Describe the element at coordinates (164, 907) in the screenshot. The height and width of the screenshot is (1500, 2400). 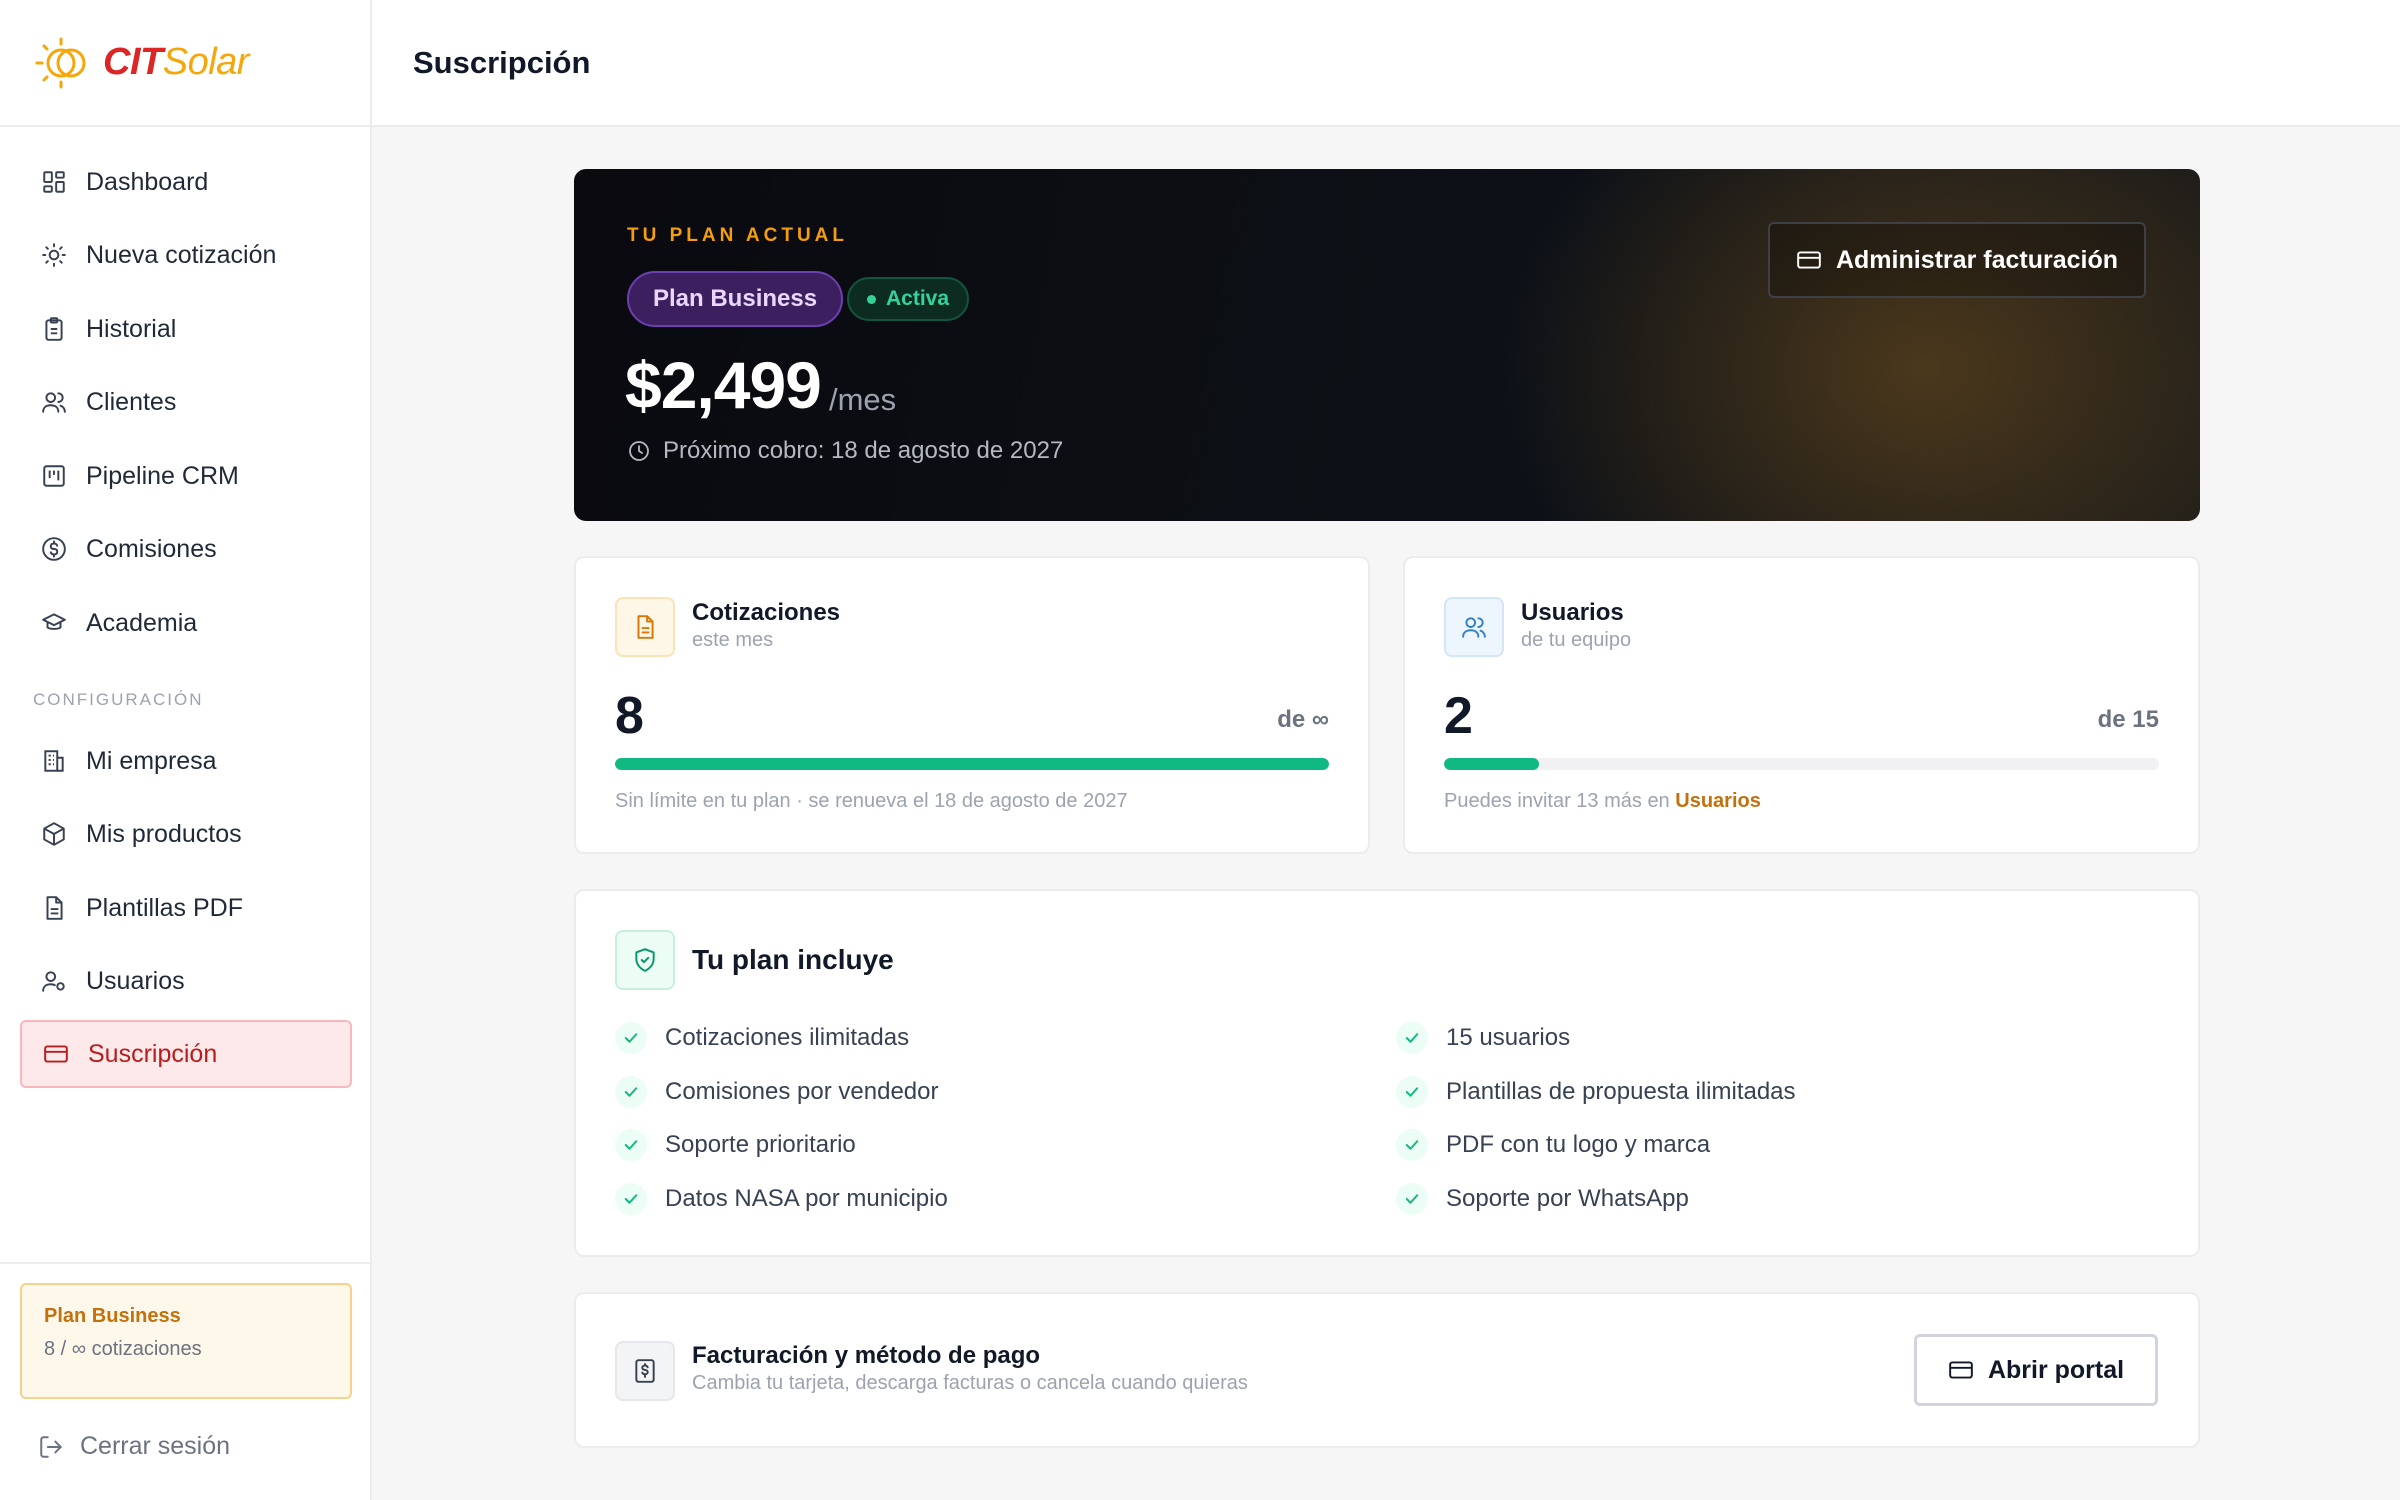
I see `sidebar-item-label: Plantillas PDF` at that location.